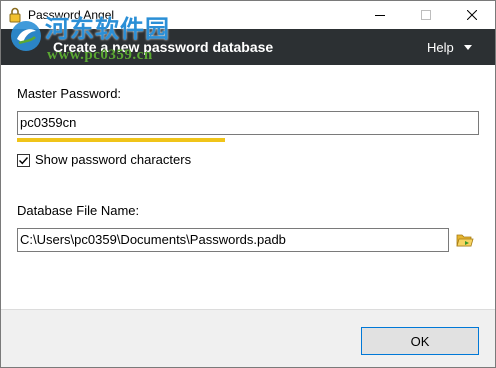  Describe the element at coordinates (440, 47) in the screenshot. I see `help-menu-label: Help` at that location.